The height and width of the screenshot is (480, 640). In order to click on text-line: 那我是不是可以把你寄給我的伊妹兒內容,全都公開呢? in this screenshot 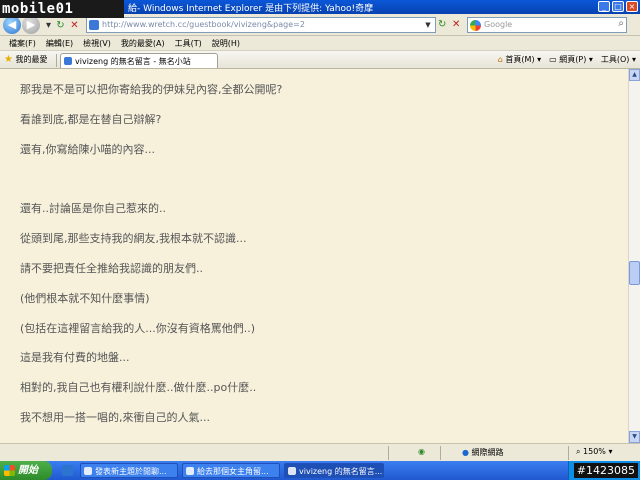, I will do `click(151, 89)`.